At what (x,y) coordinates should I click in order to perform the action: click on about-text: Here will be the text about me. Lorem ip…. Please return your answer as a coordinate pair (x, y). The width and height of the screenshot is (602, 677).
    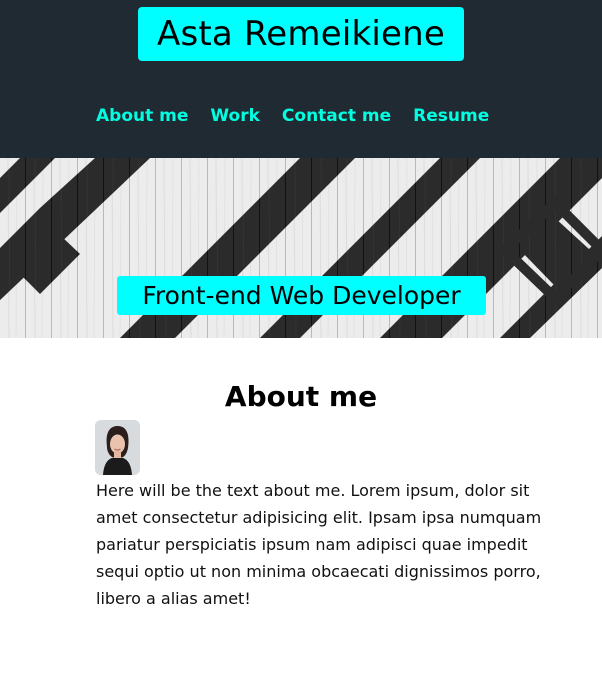
    Looking at the image, I should click on (319, 544).